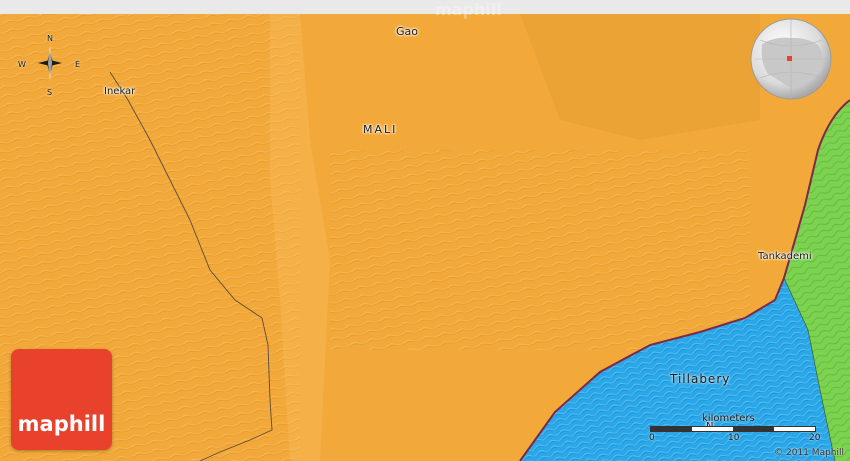 This screenshot has width=850, height=461. What do you see at coordinates (22, 64) in the screenshot?
I see `compass-west: W` at bounding box center [22, 64].